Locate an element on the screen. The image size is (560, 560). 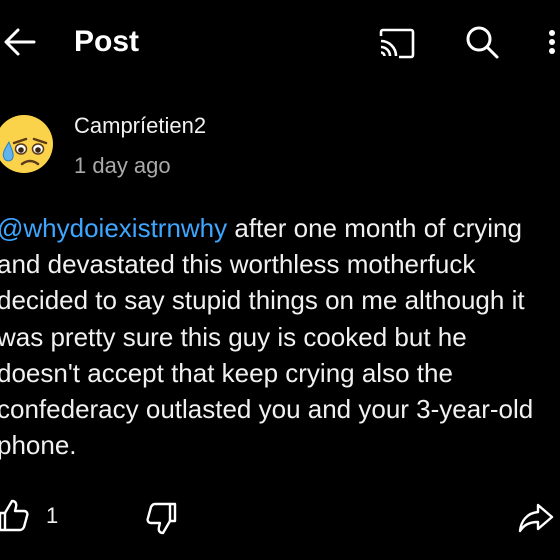
share-button is located at coordinates (536, 517).